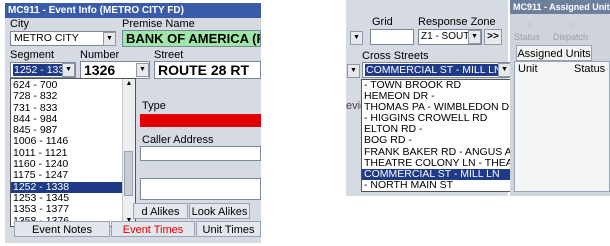 The image size is (610, 246). Describe the element at coordinates (68, 70) in the screenshot. I see `segment-dropdown-icon: ▼` at that location.